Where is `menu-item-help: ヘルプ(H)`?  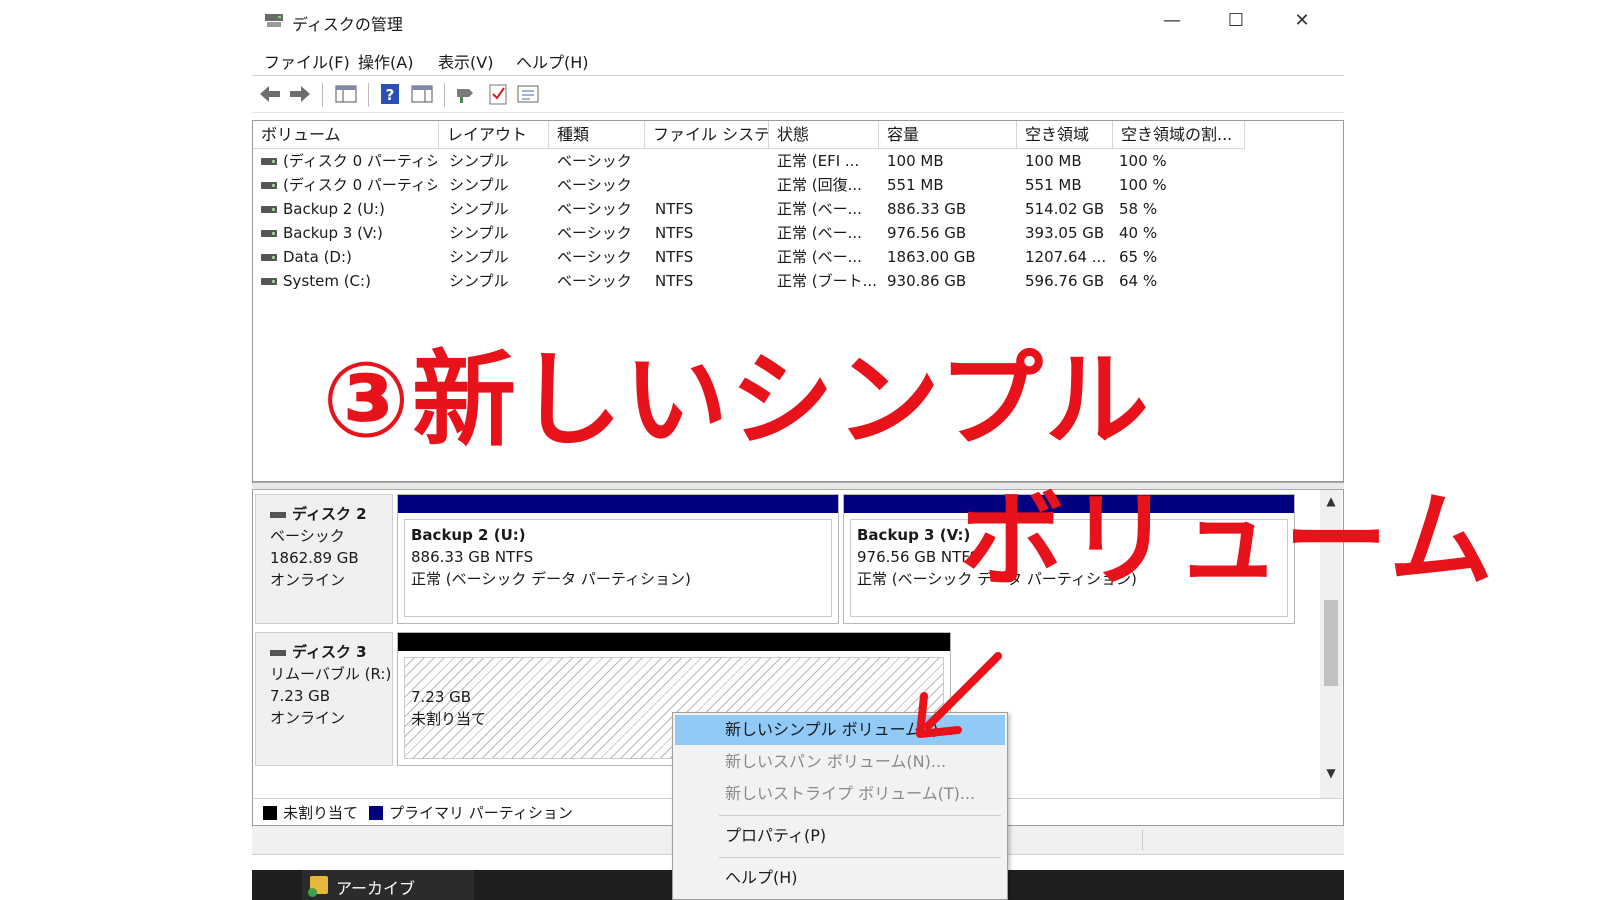
menu-item-help: ヘルプ(H) is located at coordinates (840, 878).